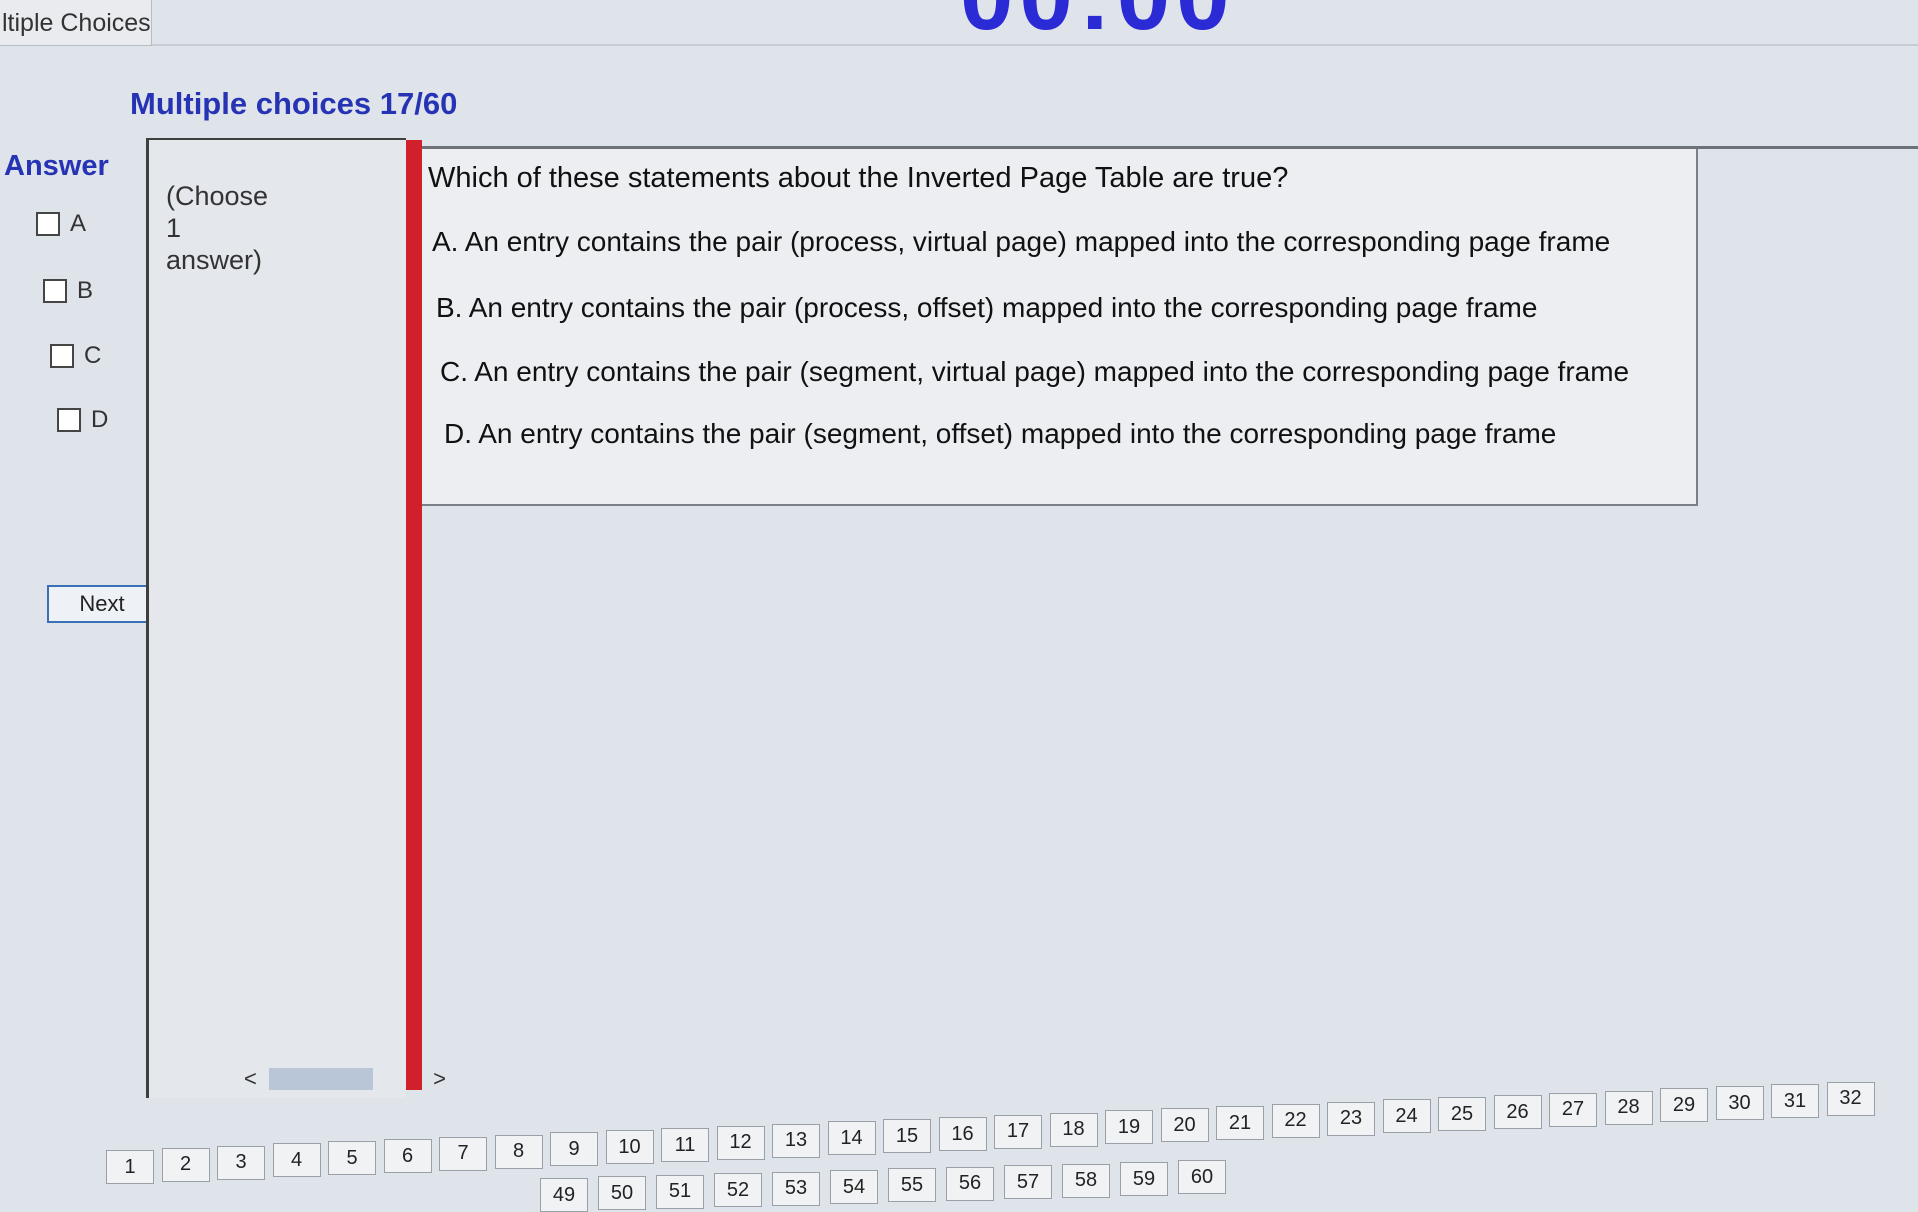  What do you see at coordinates (352, 1158) in the screenshot?
I see `page-button-5: 5` at bounding box center [352, 1158].